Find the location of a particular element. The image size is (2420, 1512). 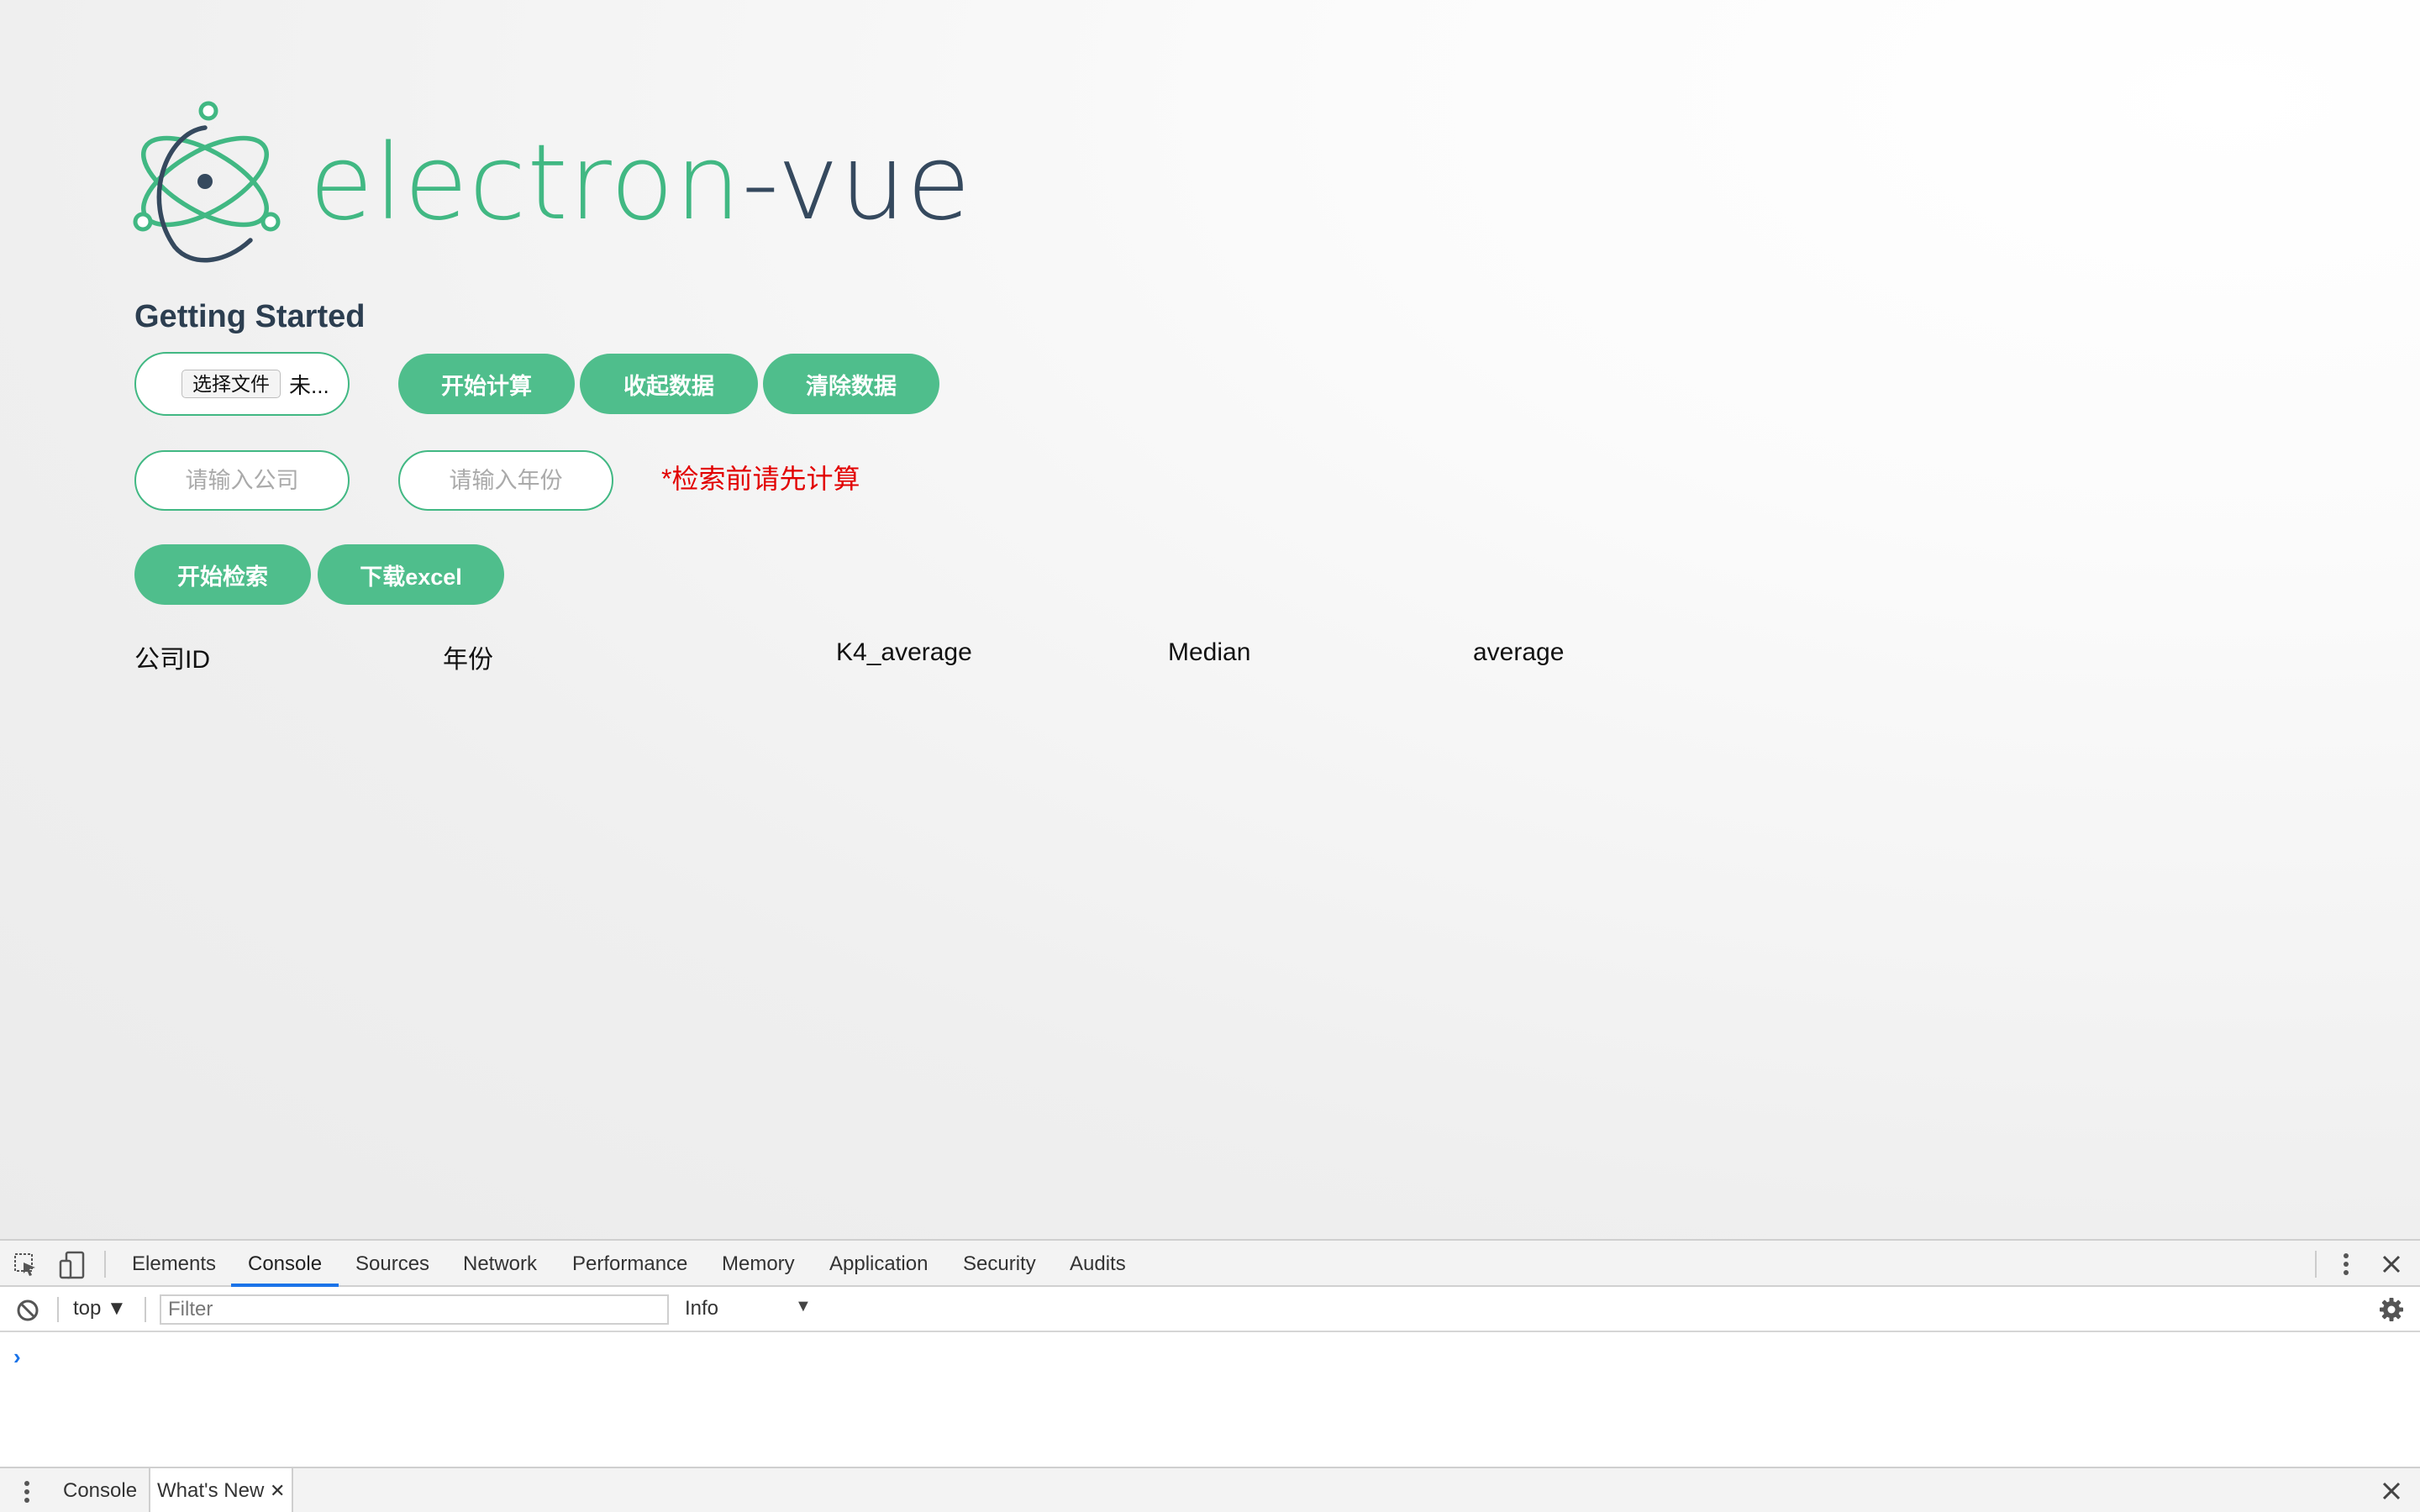

context-selector: top ▼ is located at coordinates (100, 1308).